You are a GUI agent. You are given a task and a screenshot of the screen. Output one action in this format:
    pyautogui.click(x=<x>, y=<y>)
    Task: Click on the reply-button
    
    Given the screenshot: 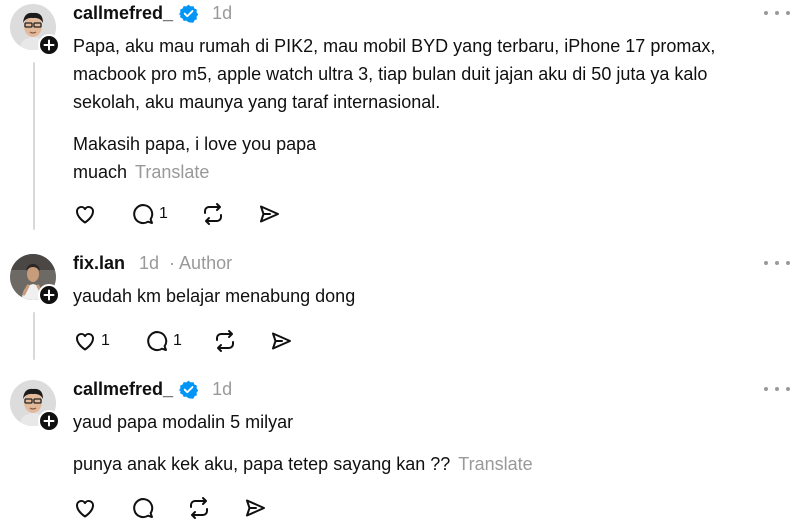 What is the action you would take?
    pyautogui.click(x=159, y=508)
    